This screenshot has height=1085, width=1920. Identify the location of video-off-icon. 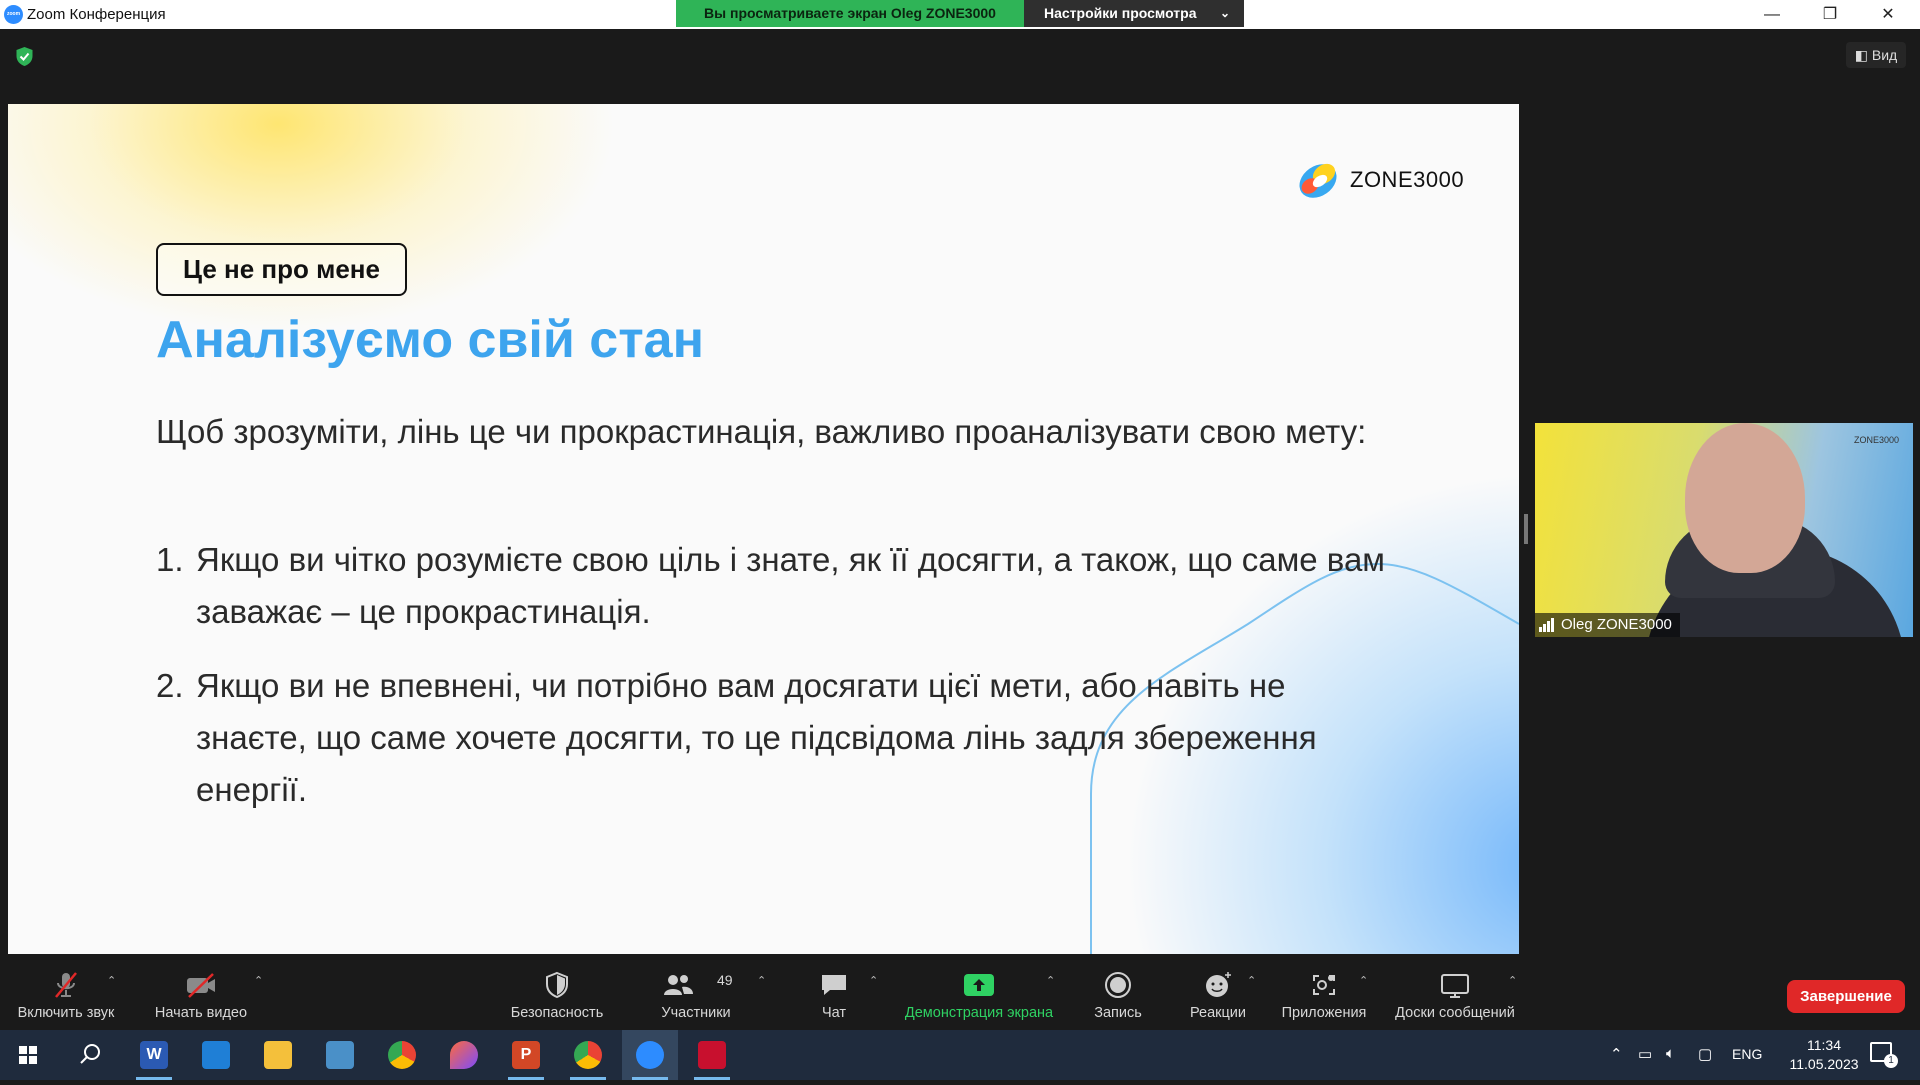
(201, 985).